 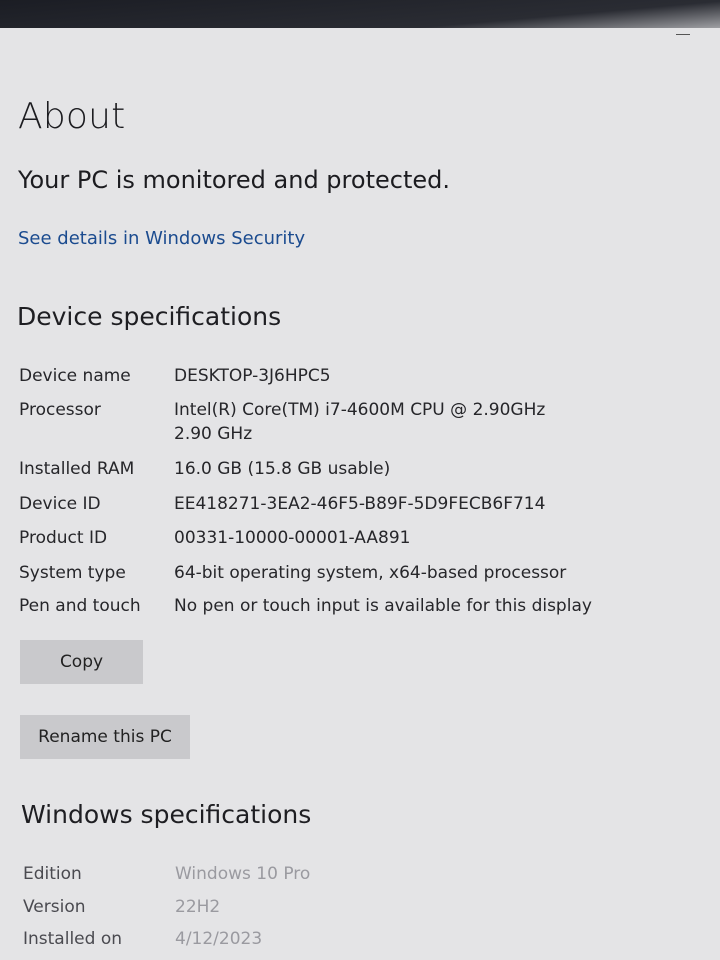 What do you see at coordinates (52, 874) in the screenshot?
I see `spec-label: Edition` at bounding box center [52, 874].